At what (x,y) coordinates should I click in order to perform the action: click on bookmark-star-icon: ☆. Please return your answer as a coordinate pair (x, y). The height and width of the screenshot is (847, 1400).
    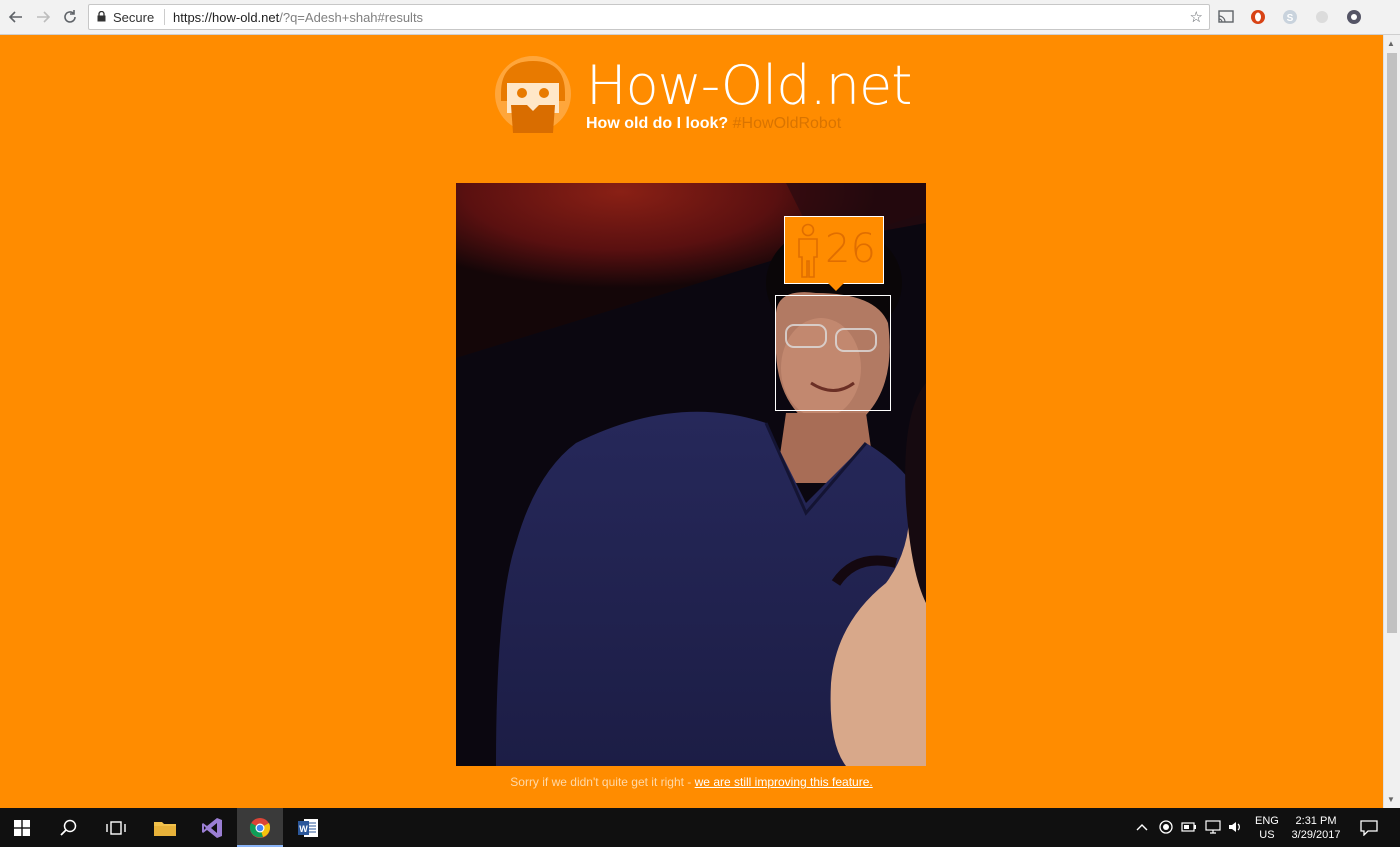
    Looking at the image, I should click on (1196, 17).